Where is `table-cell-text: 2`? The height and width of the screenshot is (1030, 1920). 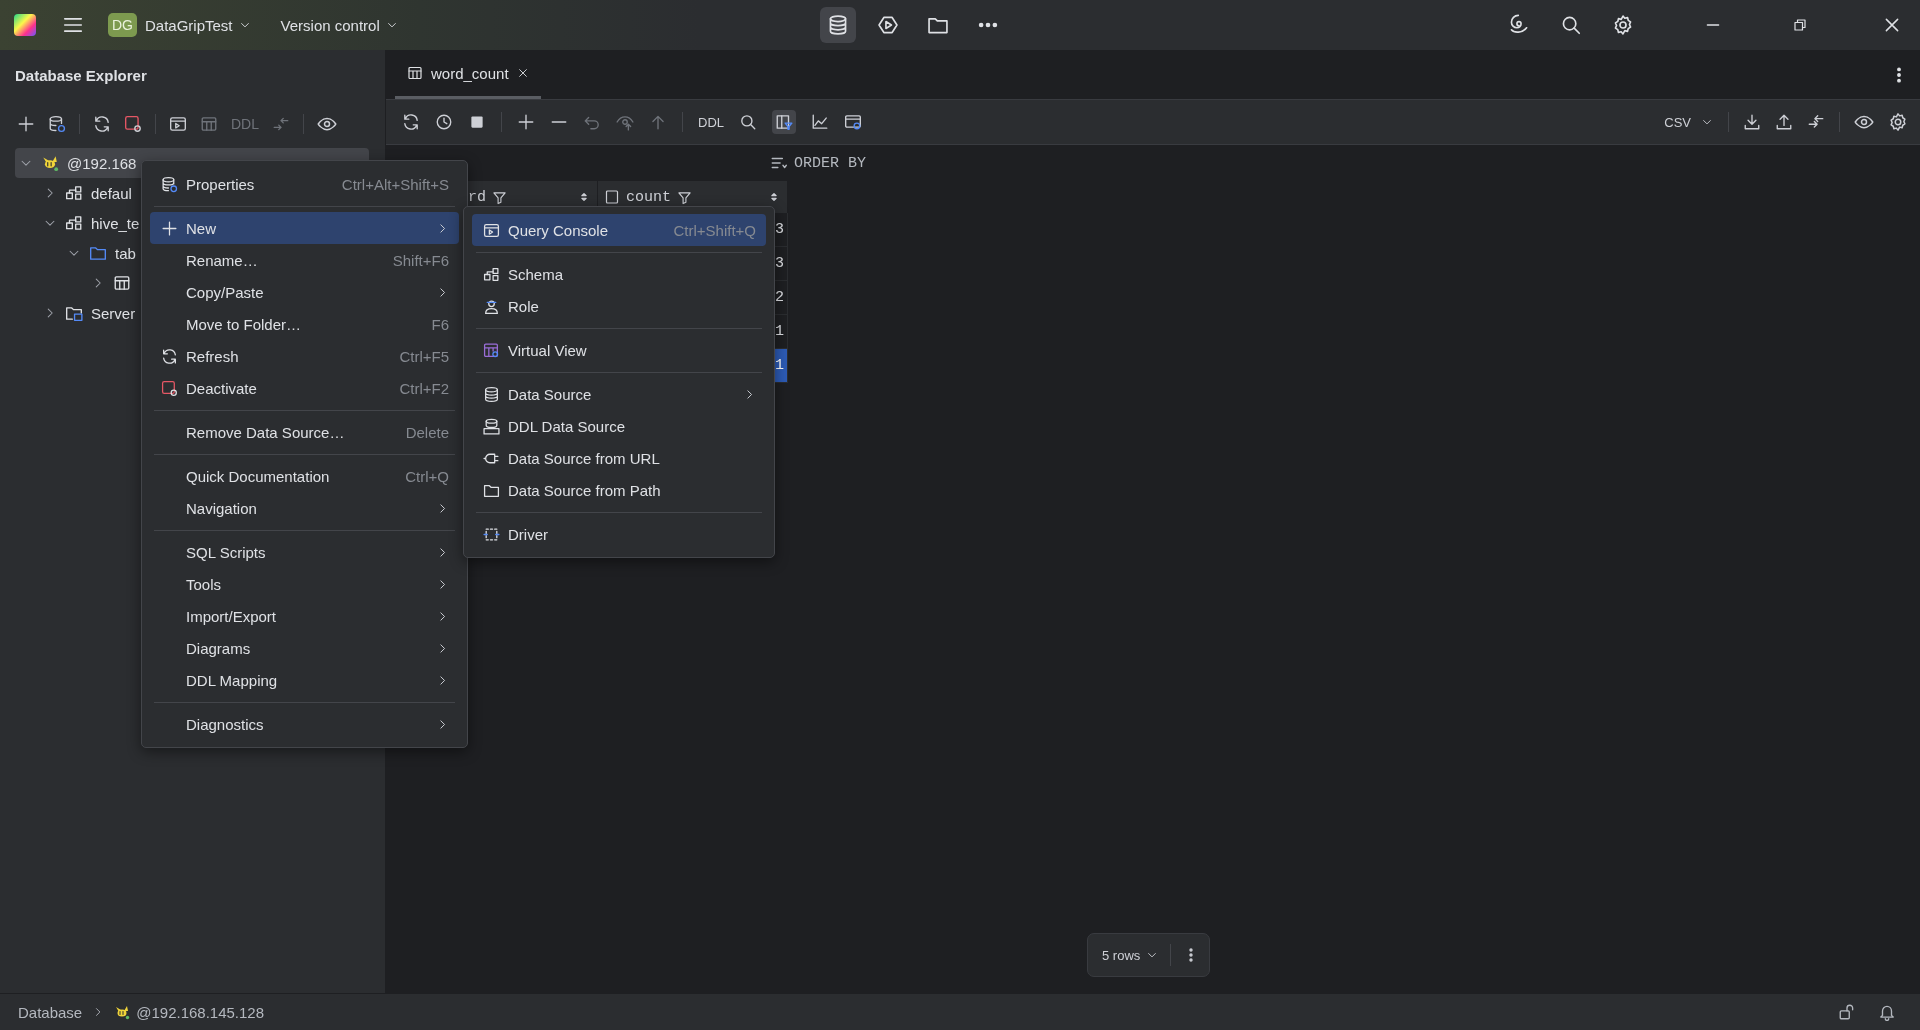 table-cell-text: 2 is located at coordinates (779, 298).